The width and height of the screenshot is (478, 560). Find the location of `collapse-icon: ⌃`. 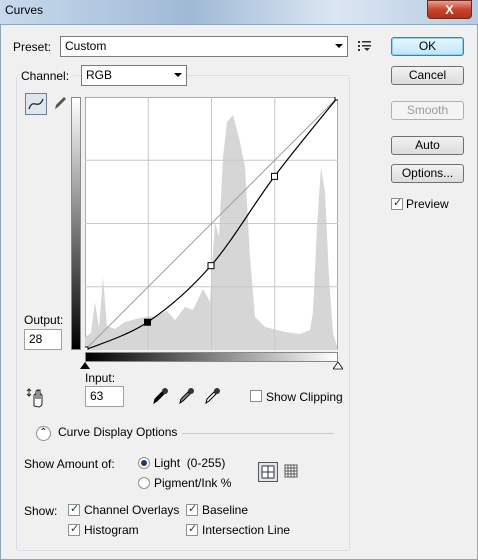

collapse-icon: ⌃ is located at coordinates (43, 433).